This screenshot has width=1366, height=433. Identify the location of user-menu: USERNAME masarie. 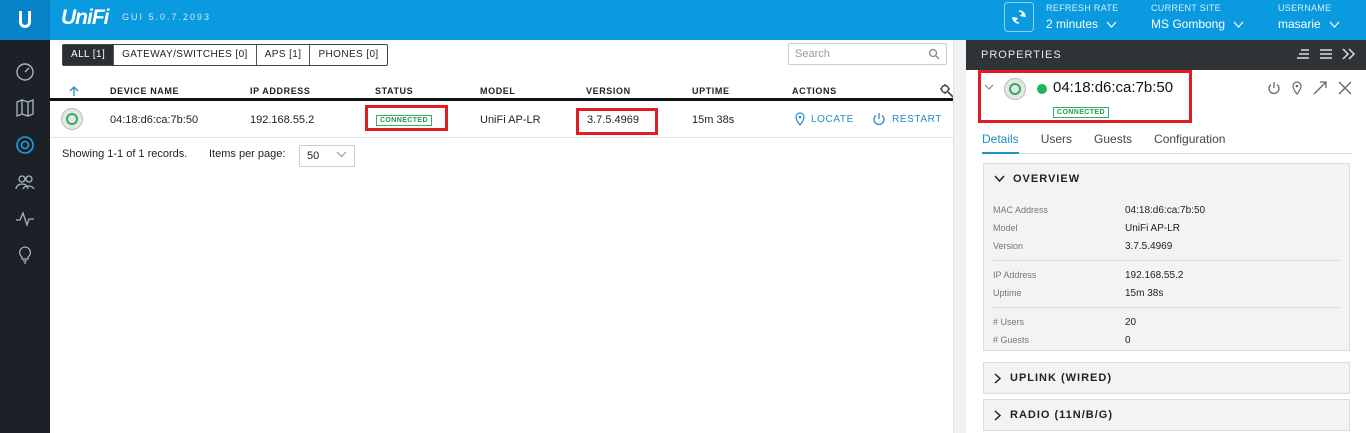
(1309, 17).